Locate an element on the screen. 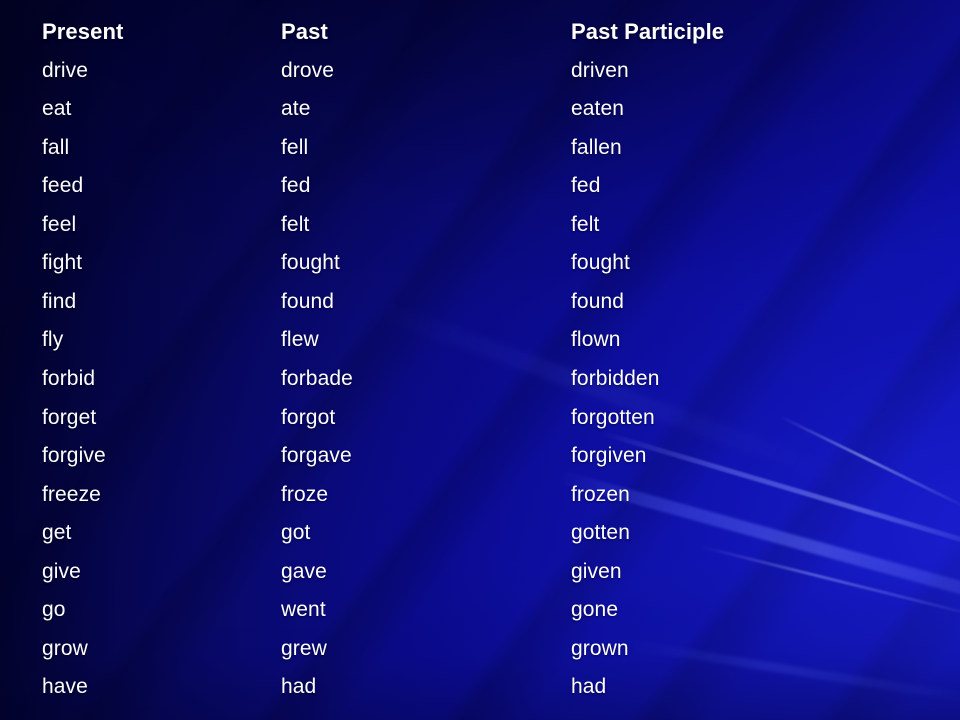 The height and width of the screenshot is (720, 960). table-row: find found found is located at coordinates (480, 302).